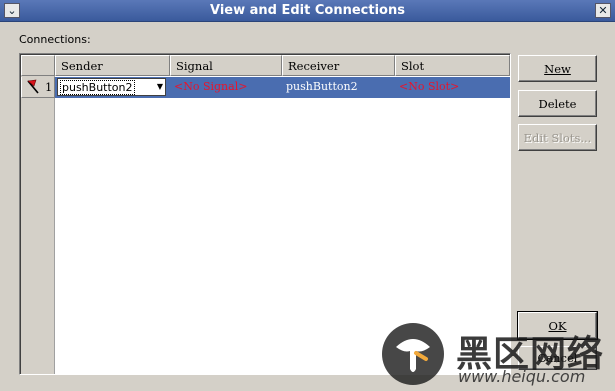 The width and height of the screenshot is (615, 391). Describe the element at coordinates (97, 87) in the screenshot. I see `sender-value: pushButton2` at that location.